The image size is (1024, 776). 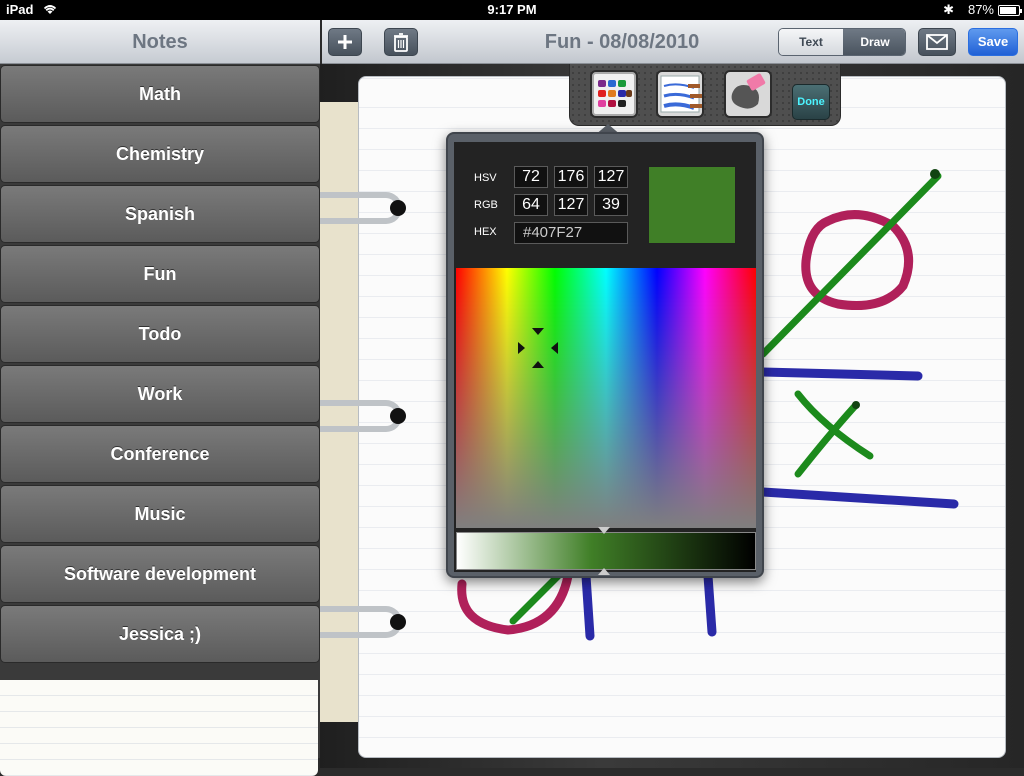 What do you see at coordinates (611, 205) in the screenshot?
I see `blue-field: 39` at bounding box center [611, 205].